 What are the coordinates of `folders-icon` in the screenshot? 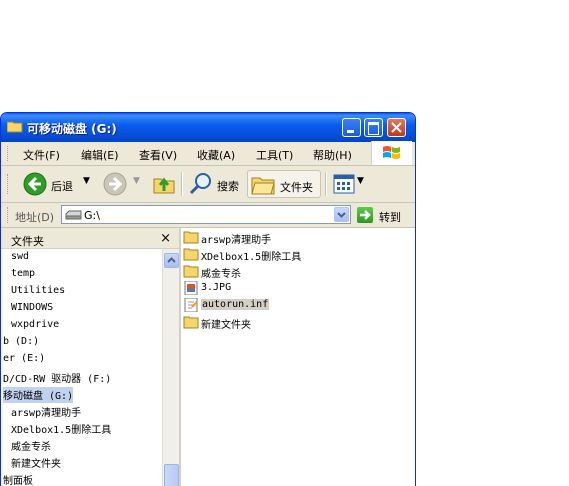 It's located at (263, 186).